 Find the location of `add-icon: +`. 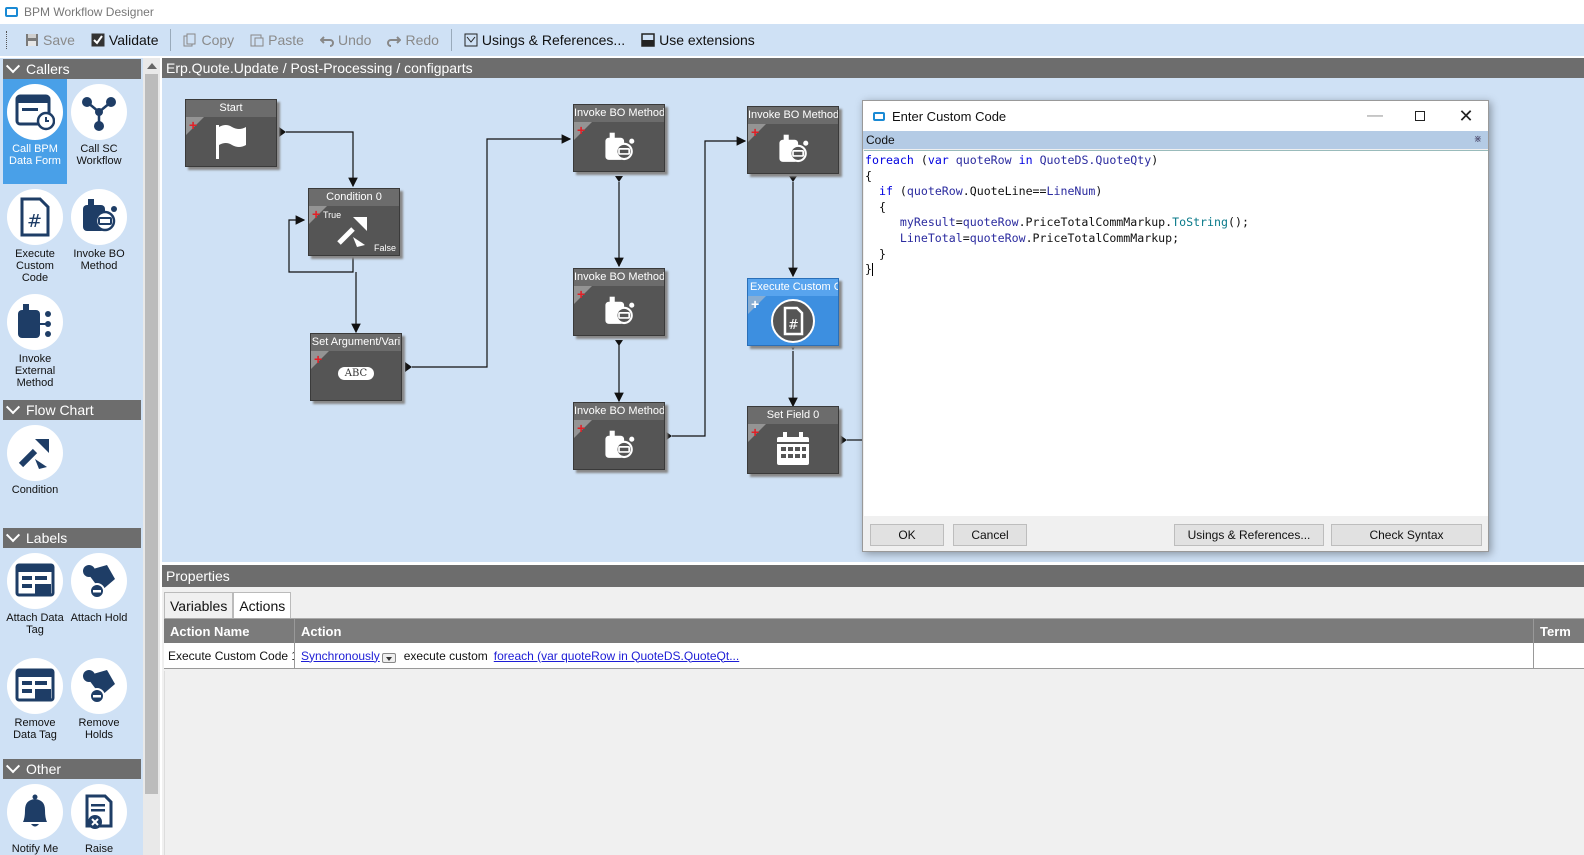

add-icon: + is located at coordinates (318, 359).